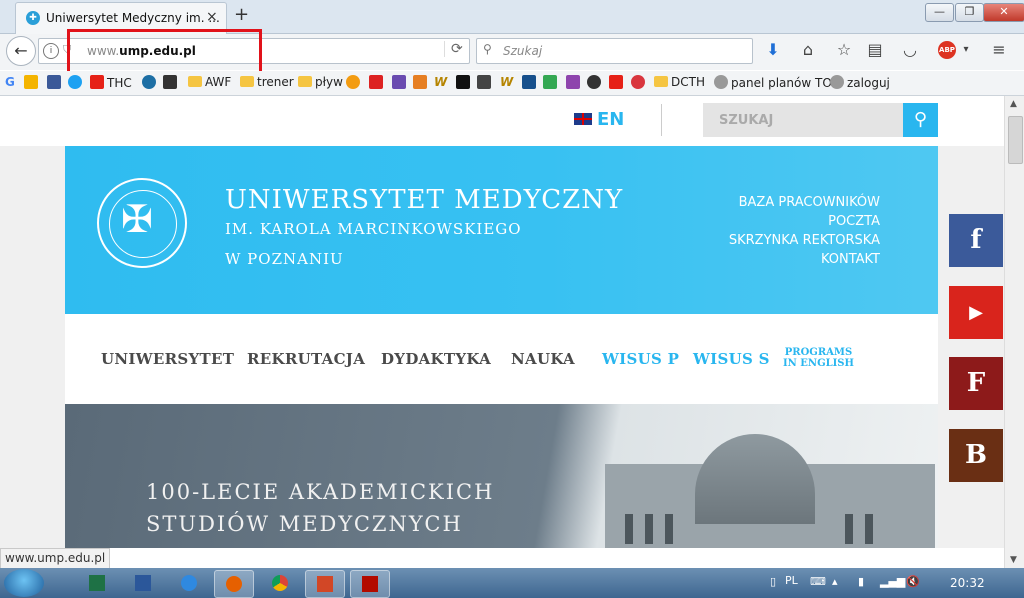 Image resolution: width=1024 pixels, height=598 pixels. What do you see at coordinates (803, 120) in the screenshot?
I see `site-search-input: SZUKAJ` at bounding box center [803, 120].